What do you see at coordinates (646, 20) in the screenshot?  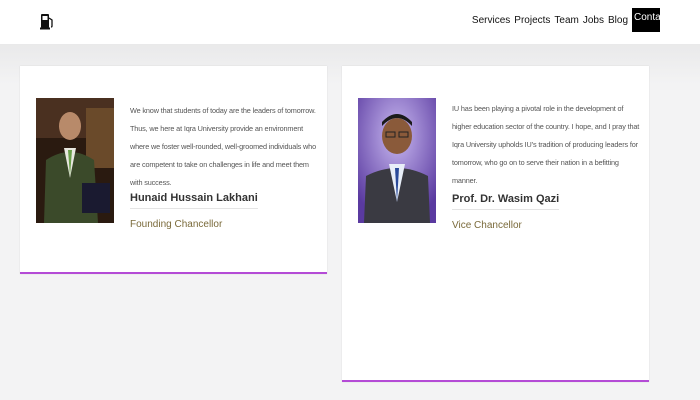 I see `nav-contact: Contac` at bounding box center [646, 20].